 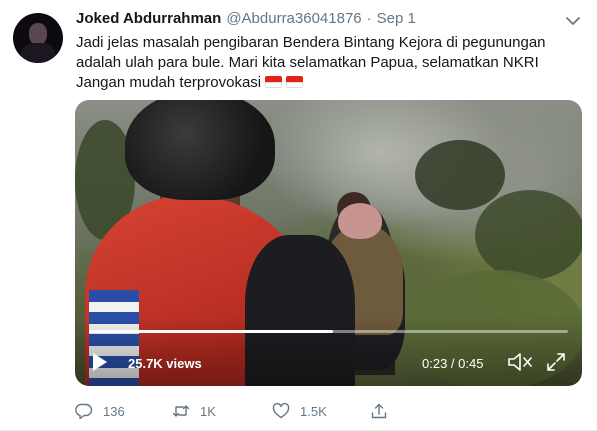 What do you see at coordinates (328, 83) in the screenshot?
I see `tweet-text-line-3: Jangan mudah terprovokasi` at bounding box center [328, 83].